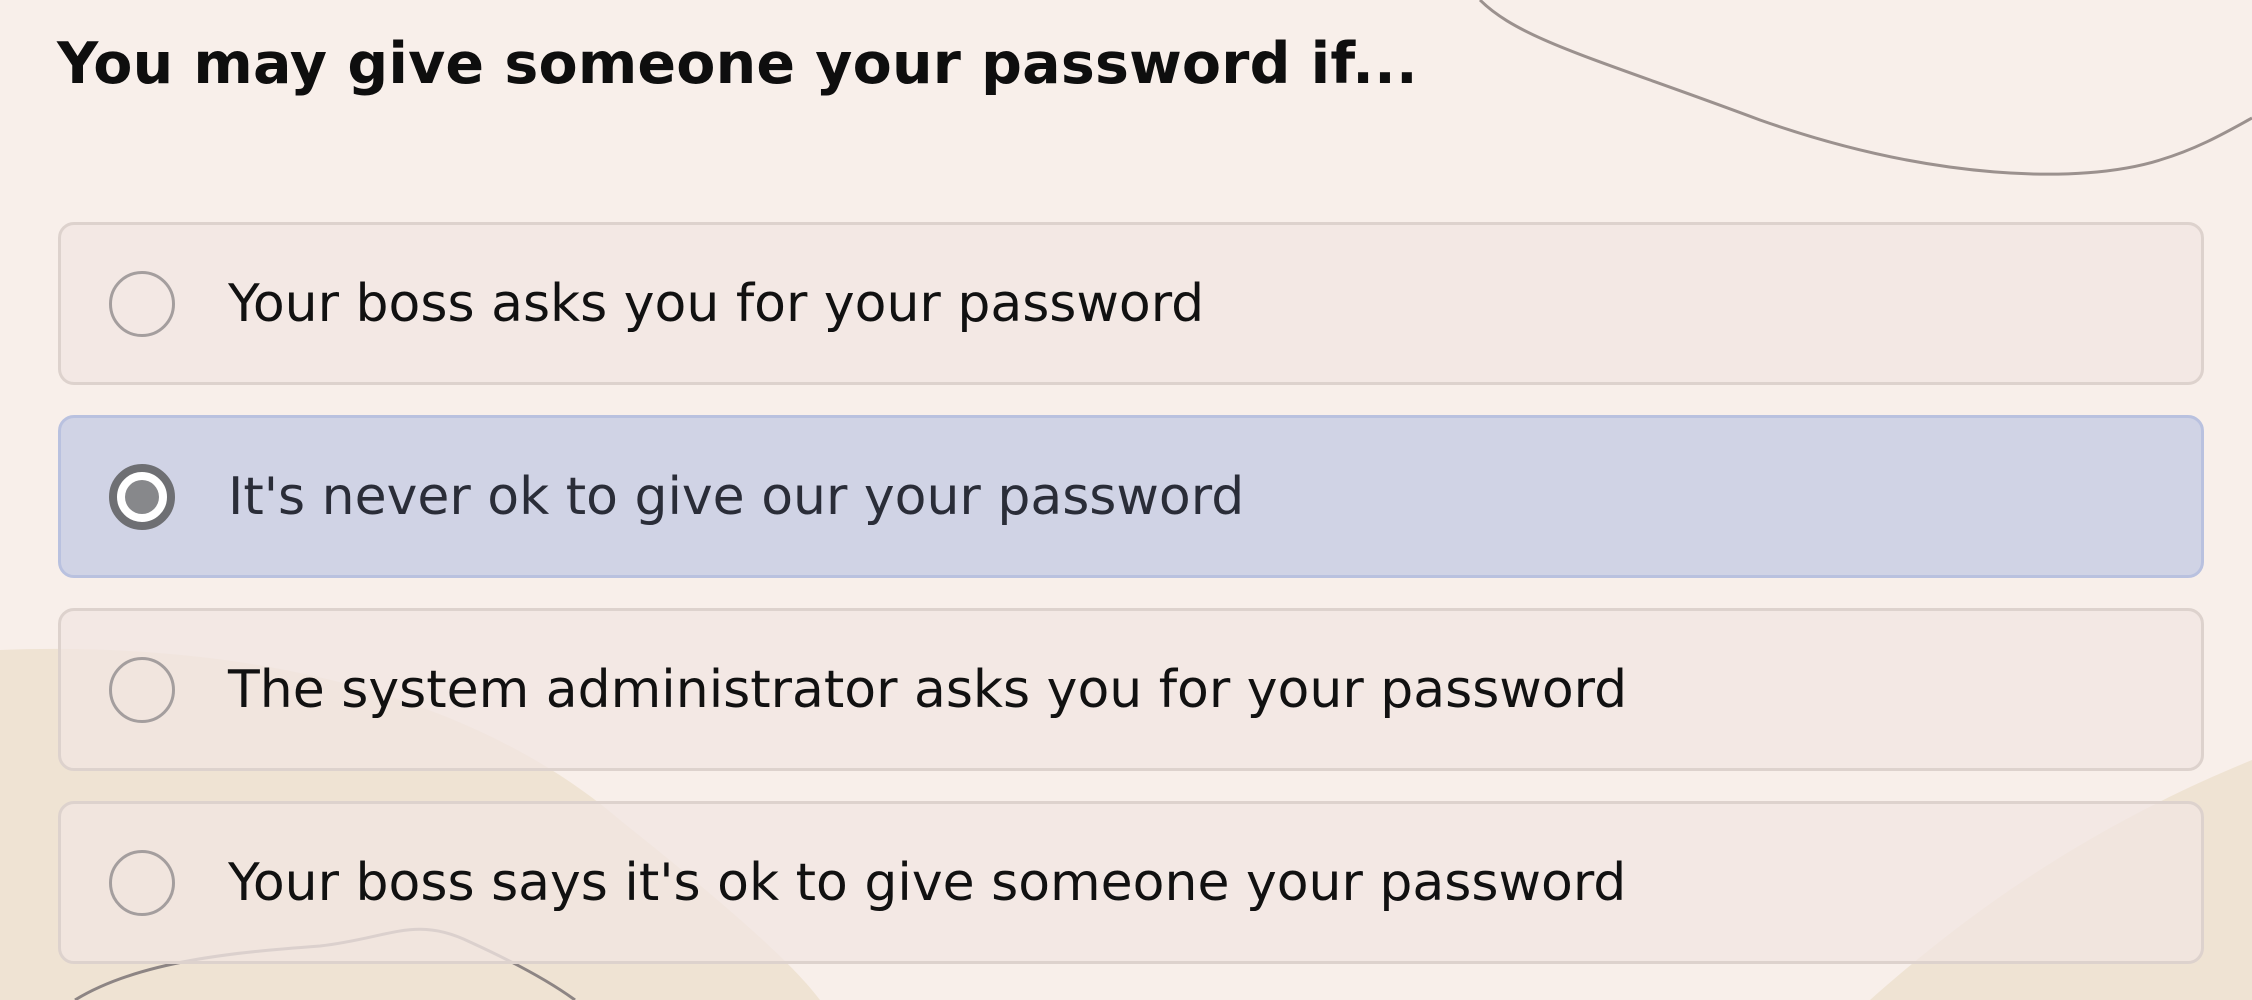 Image resolution: width=2252 pixels, height=1000 pixels. What do you see at coordinates (1865, 88) in the screenshot?
I see `top-right-curve-line` at bounding box center [1865, 88].